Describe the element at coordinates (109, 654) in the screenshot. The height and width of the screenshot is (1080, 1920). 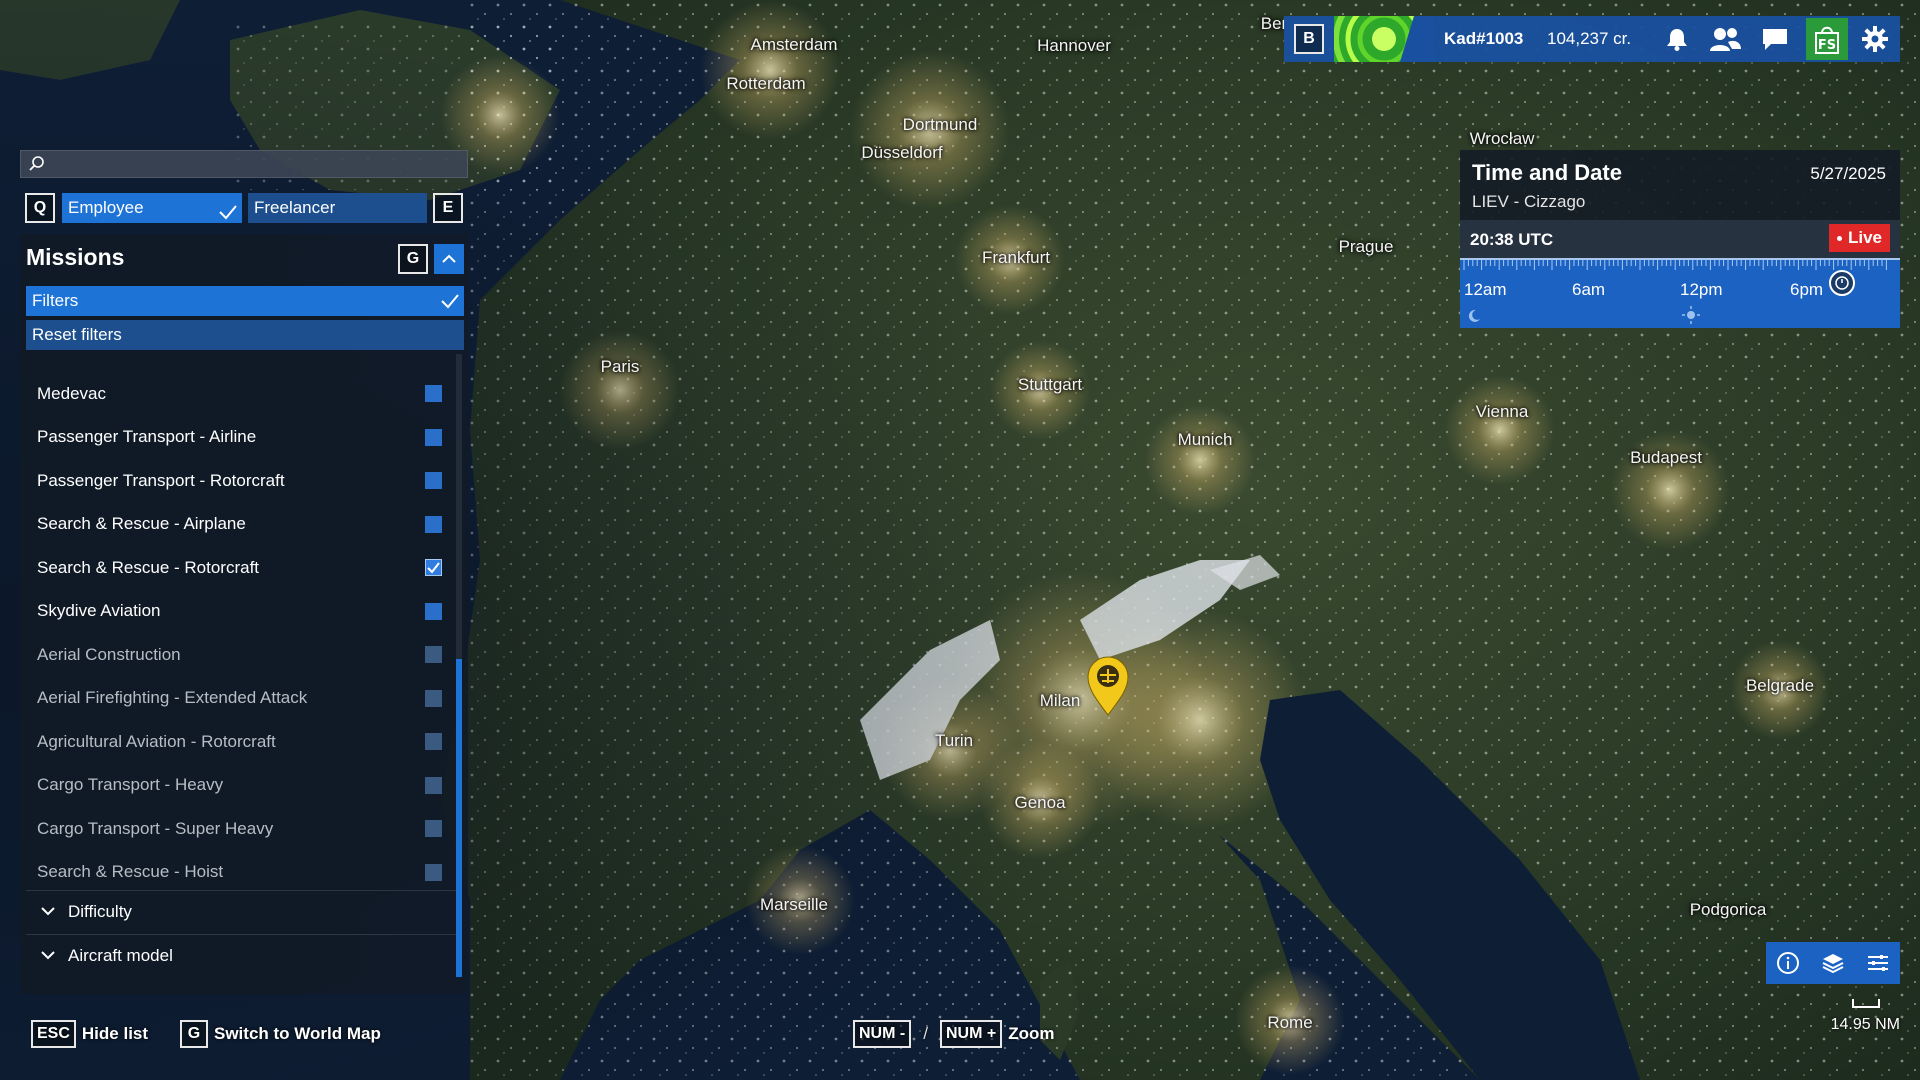
I see `mission-filter-label: Aerial Construction` at that location.